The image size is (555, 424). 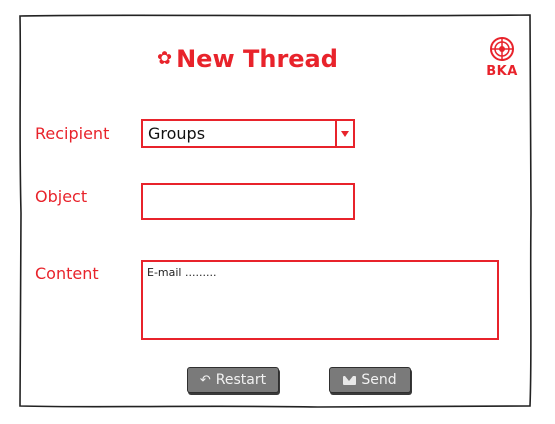 What do you see at coordinates (165, 58) in the screenshot?
I see `bird-icon: ✿` at bounding box center [165, 58].